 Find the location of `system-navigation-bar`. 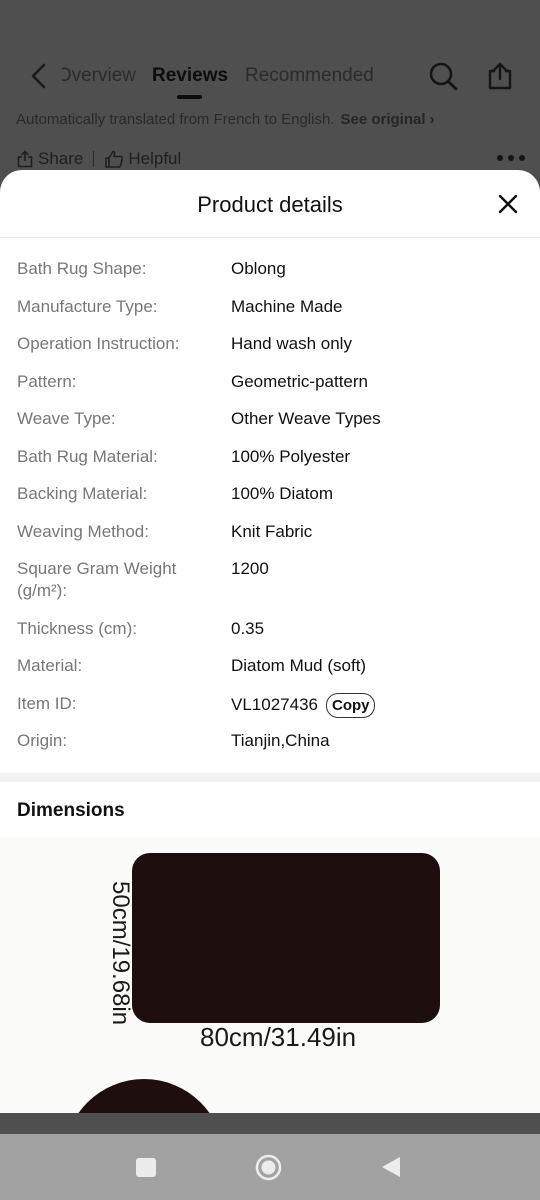

system-navigation-bar is located at coordinates (270, 1167).